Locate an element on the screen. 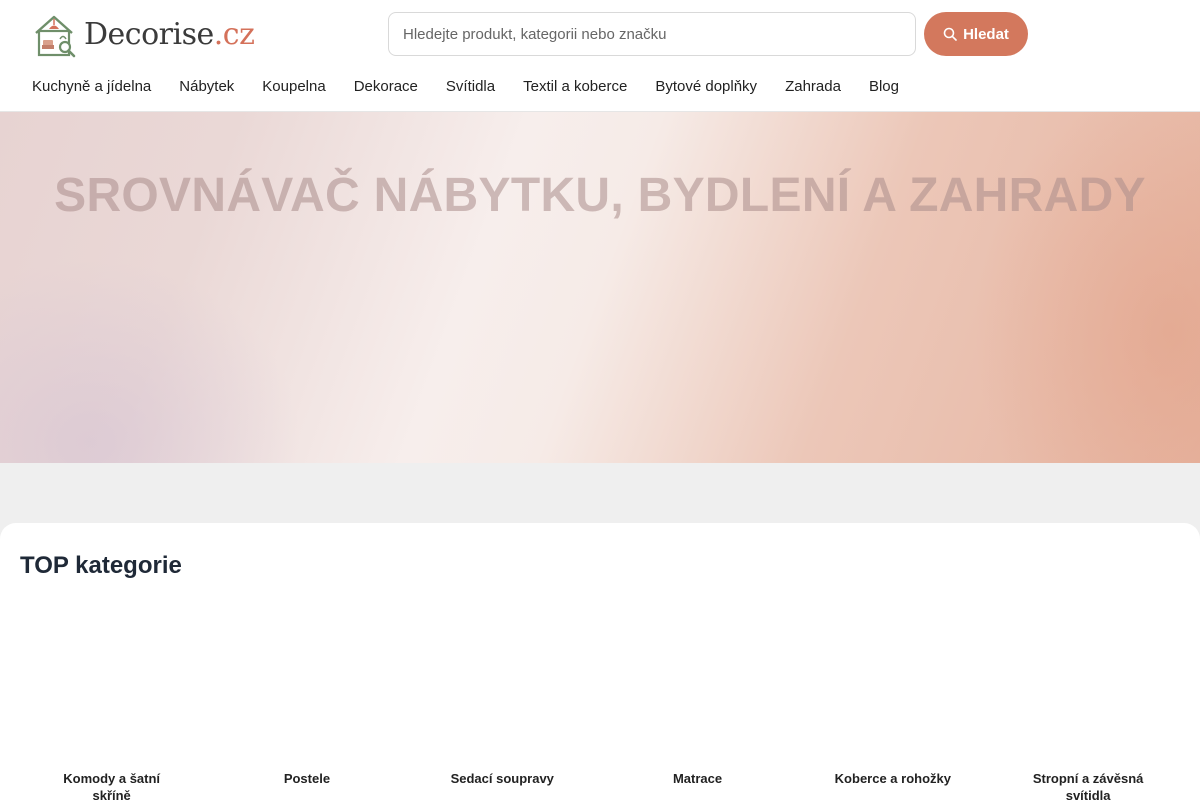 This screenshot has height=800, width=1200. category-item: Stropní a závěsná svítidla is located at coordinates (1087, 785).